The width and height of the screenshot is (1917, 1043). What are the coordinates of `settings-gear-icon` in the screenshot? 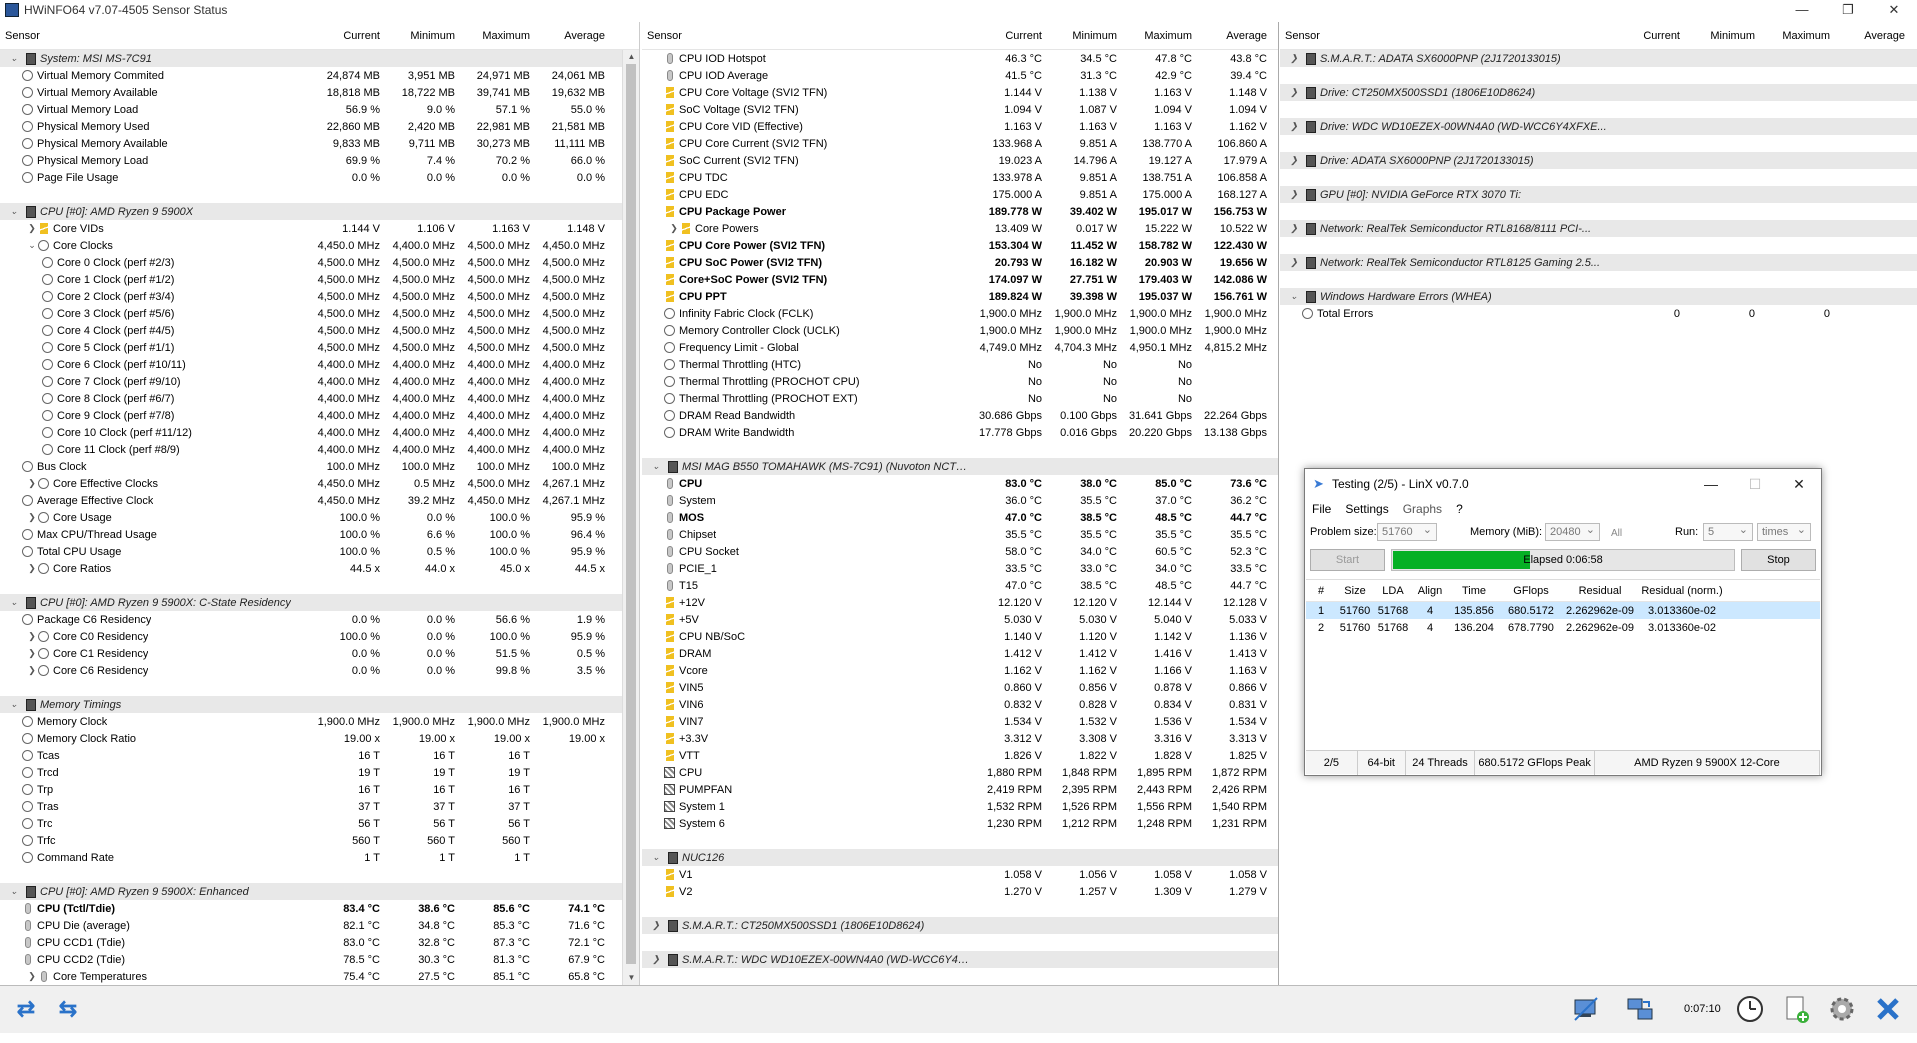 It's located at (1842, 1009).